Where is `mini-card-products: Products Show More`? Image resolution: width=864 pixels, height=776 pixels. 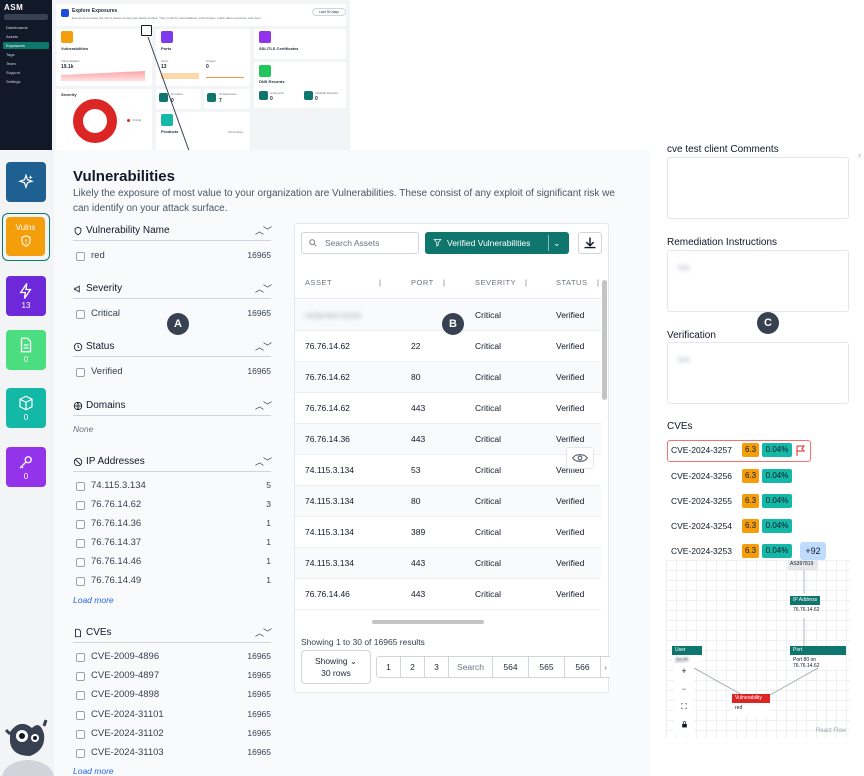 mini-card-products: Products Show More is located at coordinates (203, 131).